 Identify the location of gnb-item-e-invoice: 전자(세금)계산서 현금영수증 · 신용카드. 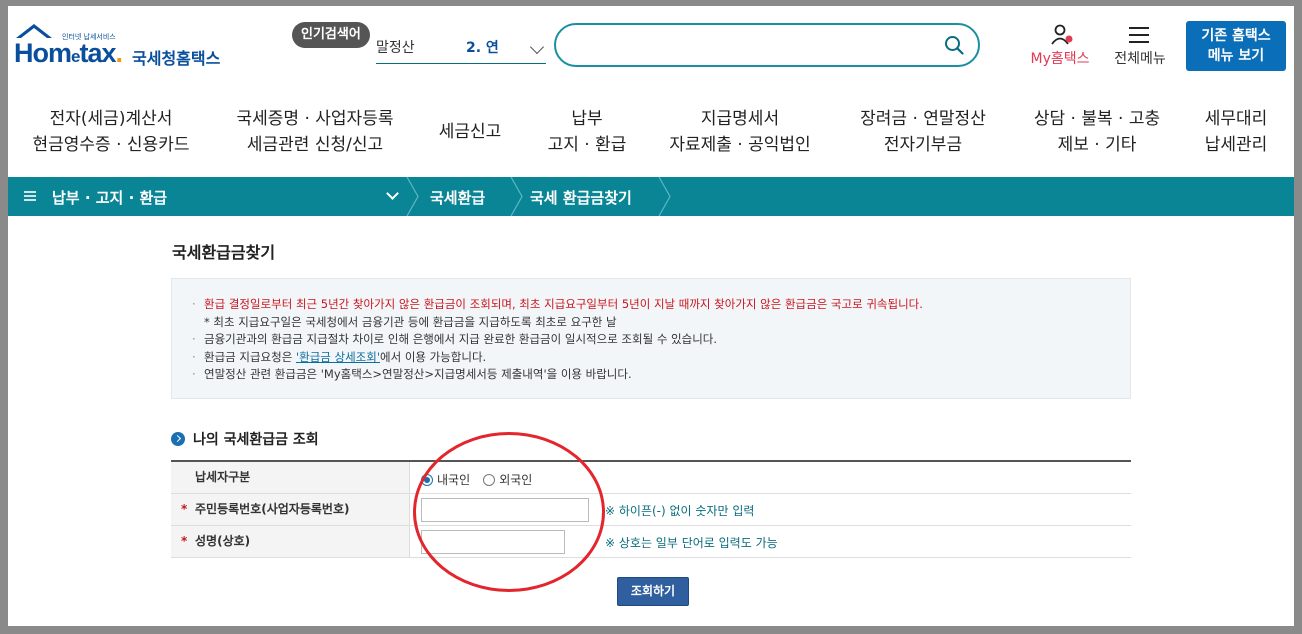
(111, 132).